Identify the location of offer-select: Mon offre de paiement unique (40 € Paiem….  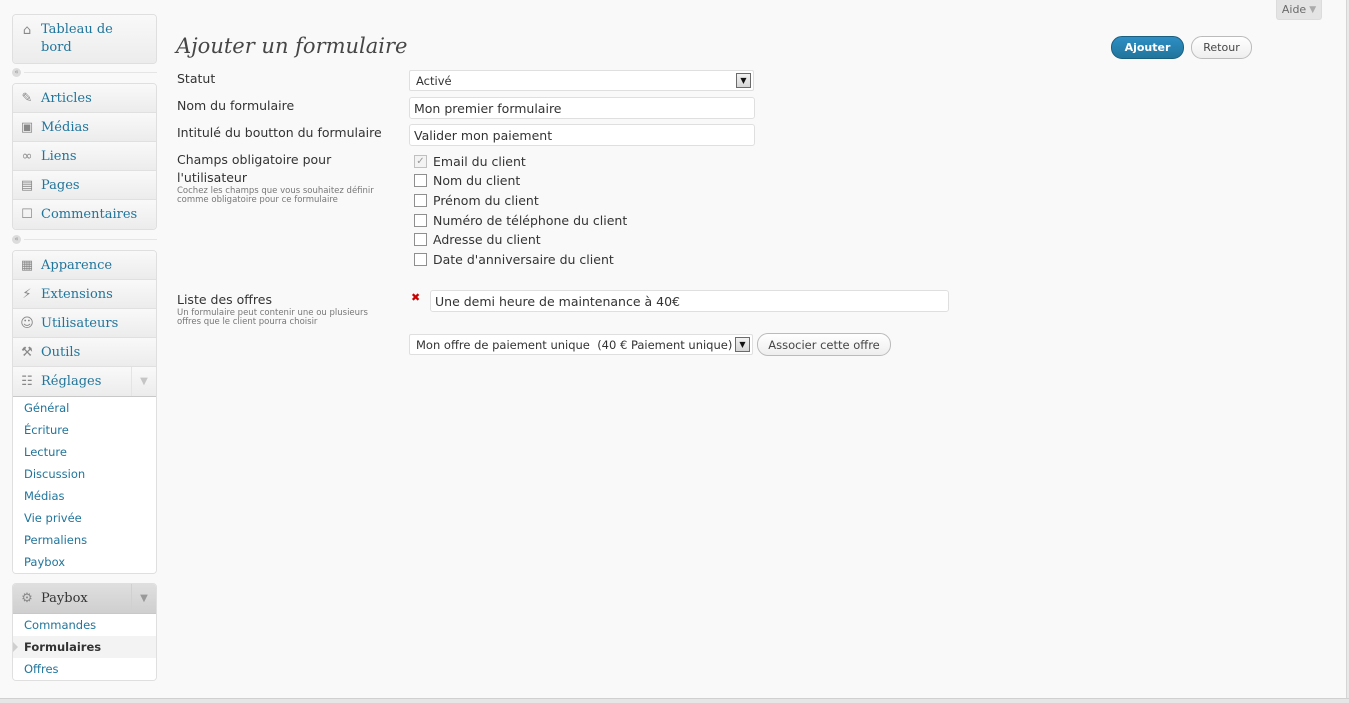
(581, 344).